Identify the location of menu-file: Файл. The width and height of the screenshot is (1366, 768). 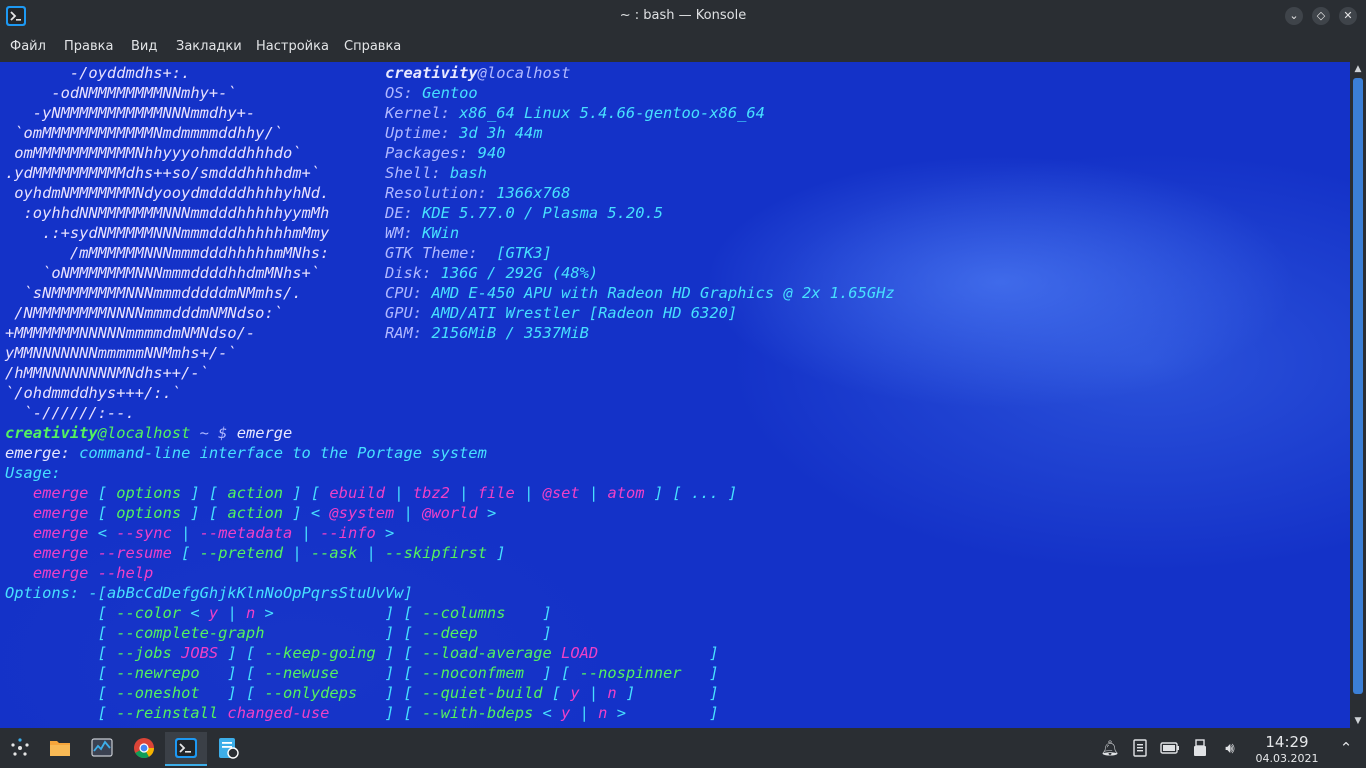
(28, 46).